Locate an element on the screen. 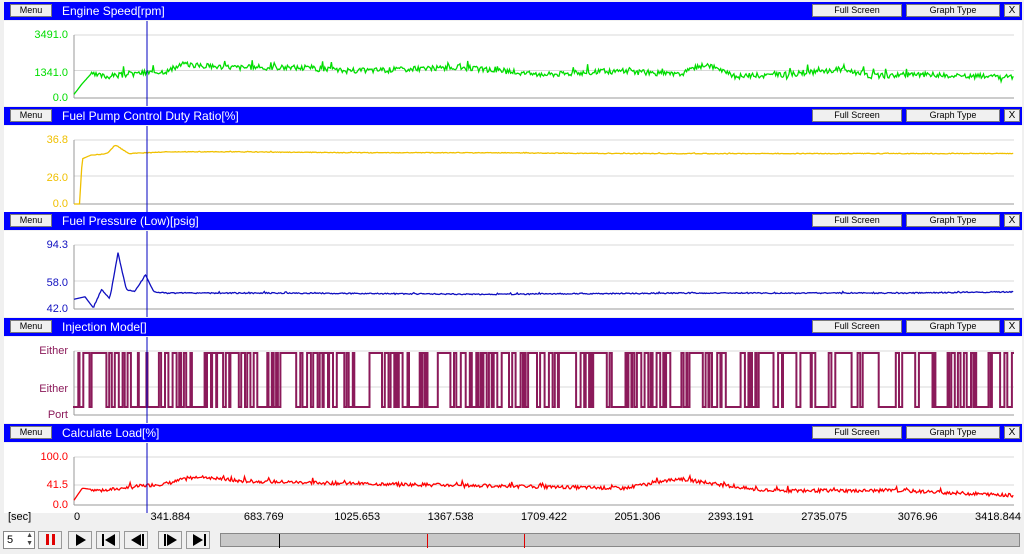 This screenshot has height=554, width=1024. pause-icon is located at coordinates (50, 539).